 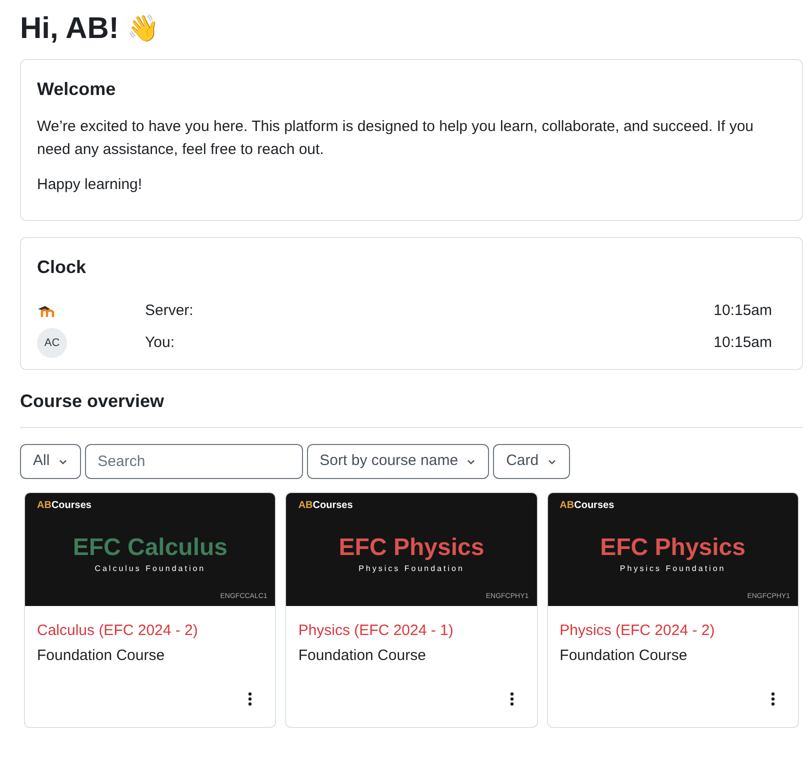 What do you see at coordinates (673, 631) in the screenshot?
I see `course-link: Physics (EFC 2024 - 2)` at bounding box center [673, 631].